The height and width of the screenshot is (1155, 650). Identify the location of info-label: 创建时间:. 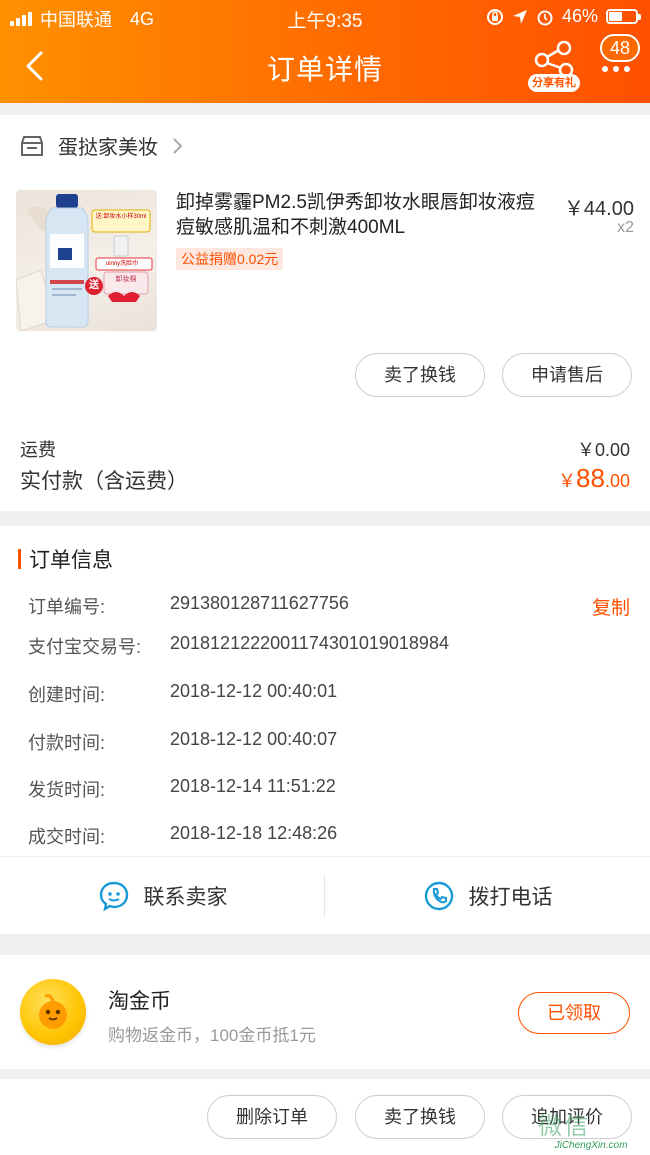
(67, 695).